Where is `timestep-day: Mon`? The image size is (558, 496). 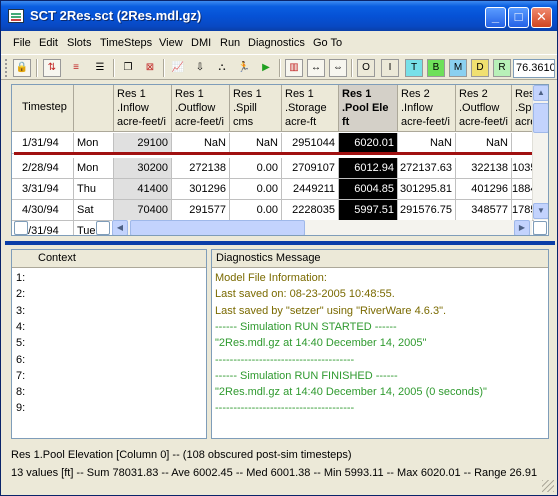
timestep-day: Mon is located at coordinates (94, 168).